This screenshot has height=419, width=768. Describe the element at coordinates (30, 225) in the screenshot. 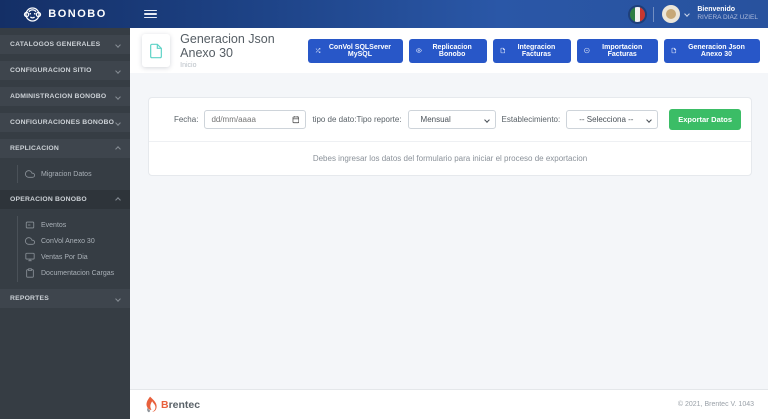

I see `window-icon` at that location.